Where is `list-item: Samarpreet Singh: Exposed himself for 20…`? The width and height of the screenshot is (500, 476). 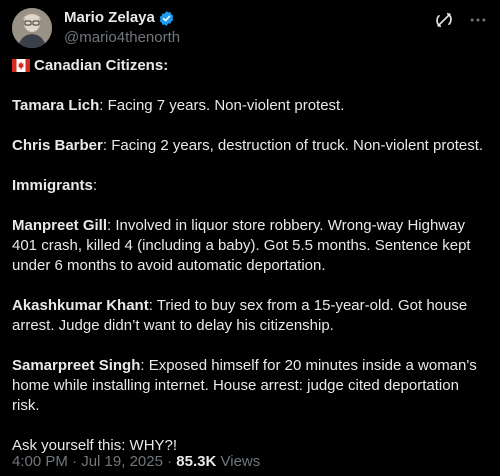 list-item: Samarpreet Singh: Exposed himself for 20… is located at coordinates (251, 386).